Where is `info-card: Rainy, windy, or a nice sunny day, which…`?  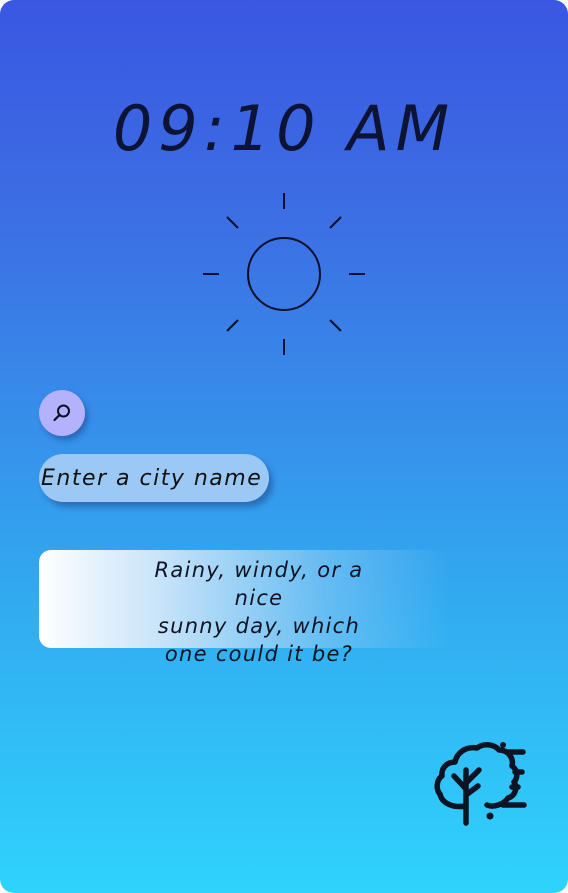
info-card: Rainy, windy, or a nice sunny day, which… is located at coordinates (244, 608).